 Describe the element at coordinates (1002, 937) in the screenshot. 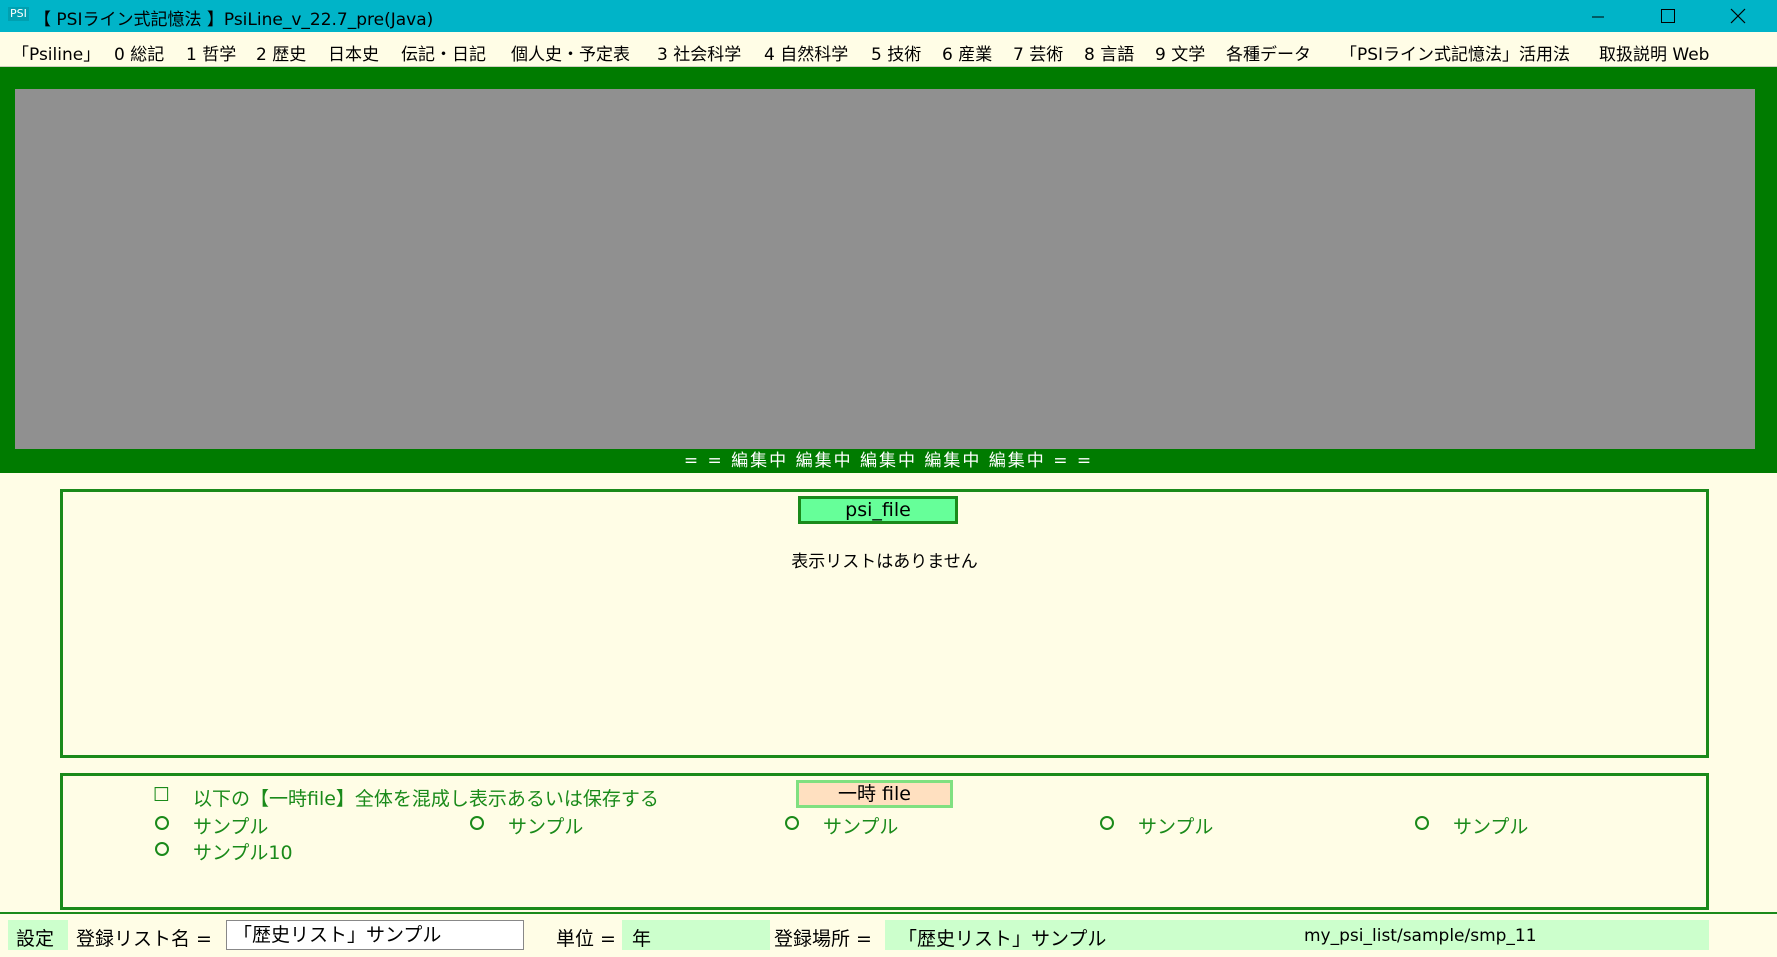

I see `location-field: 「歴史リスト」サンプル` at that location.